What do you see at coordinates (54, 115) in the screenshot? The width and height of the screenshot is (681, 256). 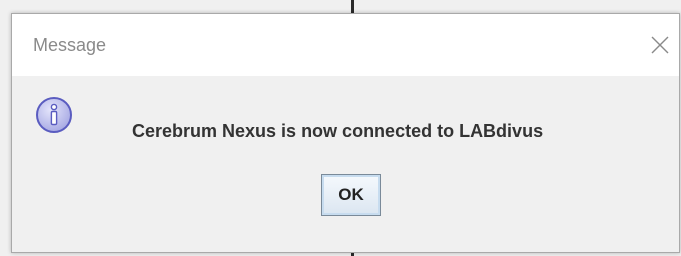 I see `info-icon` at bounding box center [54, 115].